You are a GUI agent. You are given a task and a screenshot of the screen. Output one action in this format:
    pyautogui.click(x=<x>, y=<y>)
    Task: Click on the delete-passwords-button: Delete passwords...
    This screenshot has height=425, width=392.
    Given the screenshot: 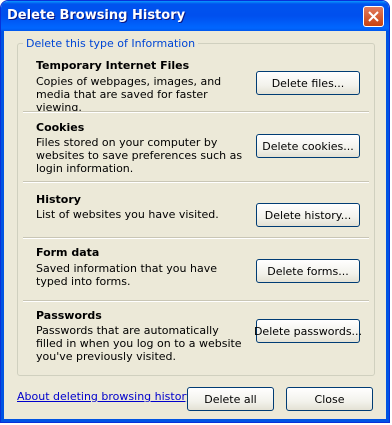 What is the action you would take?
    pyautogui.click(x=308, y=331)
    